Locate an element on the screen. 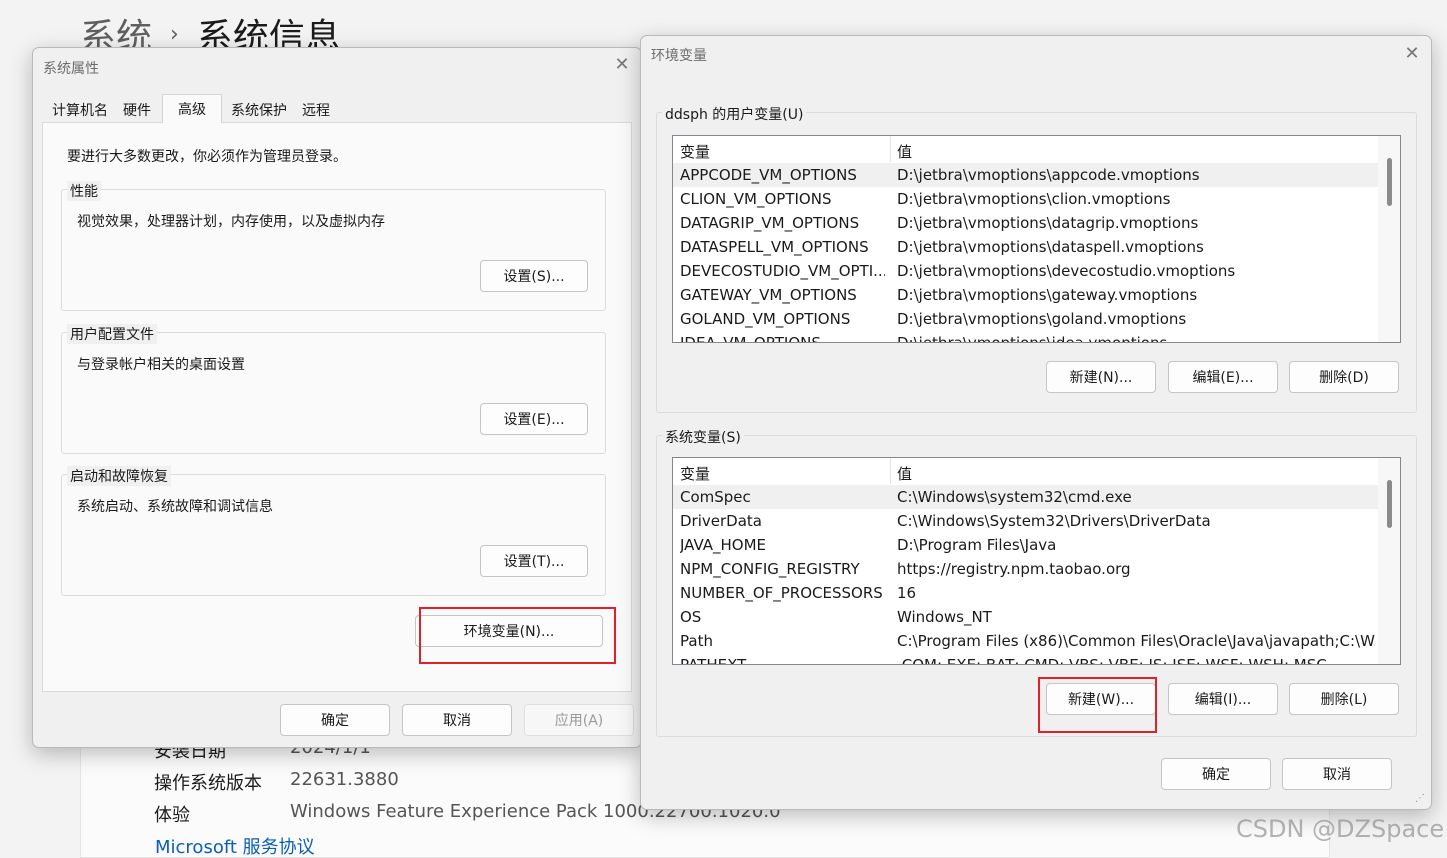  table-row: NUMBER_OF_PROCESSORS 16 is located at coordinates (1025, 593).